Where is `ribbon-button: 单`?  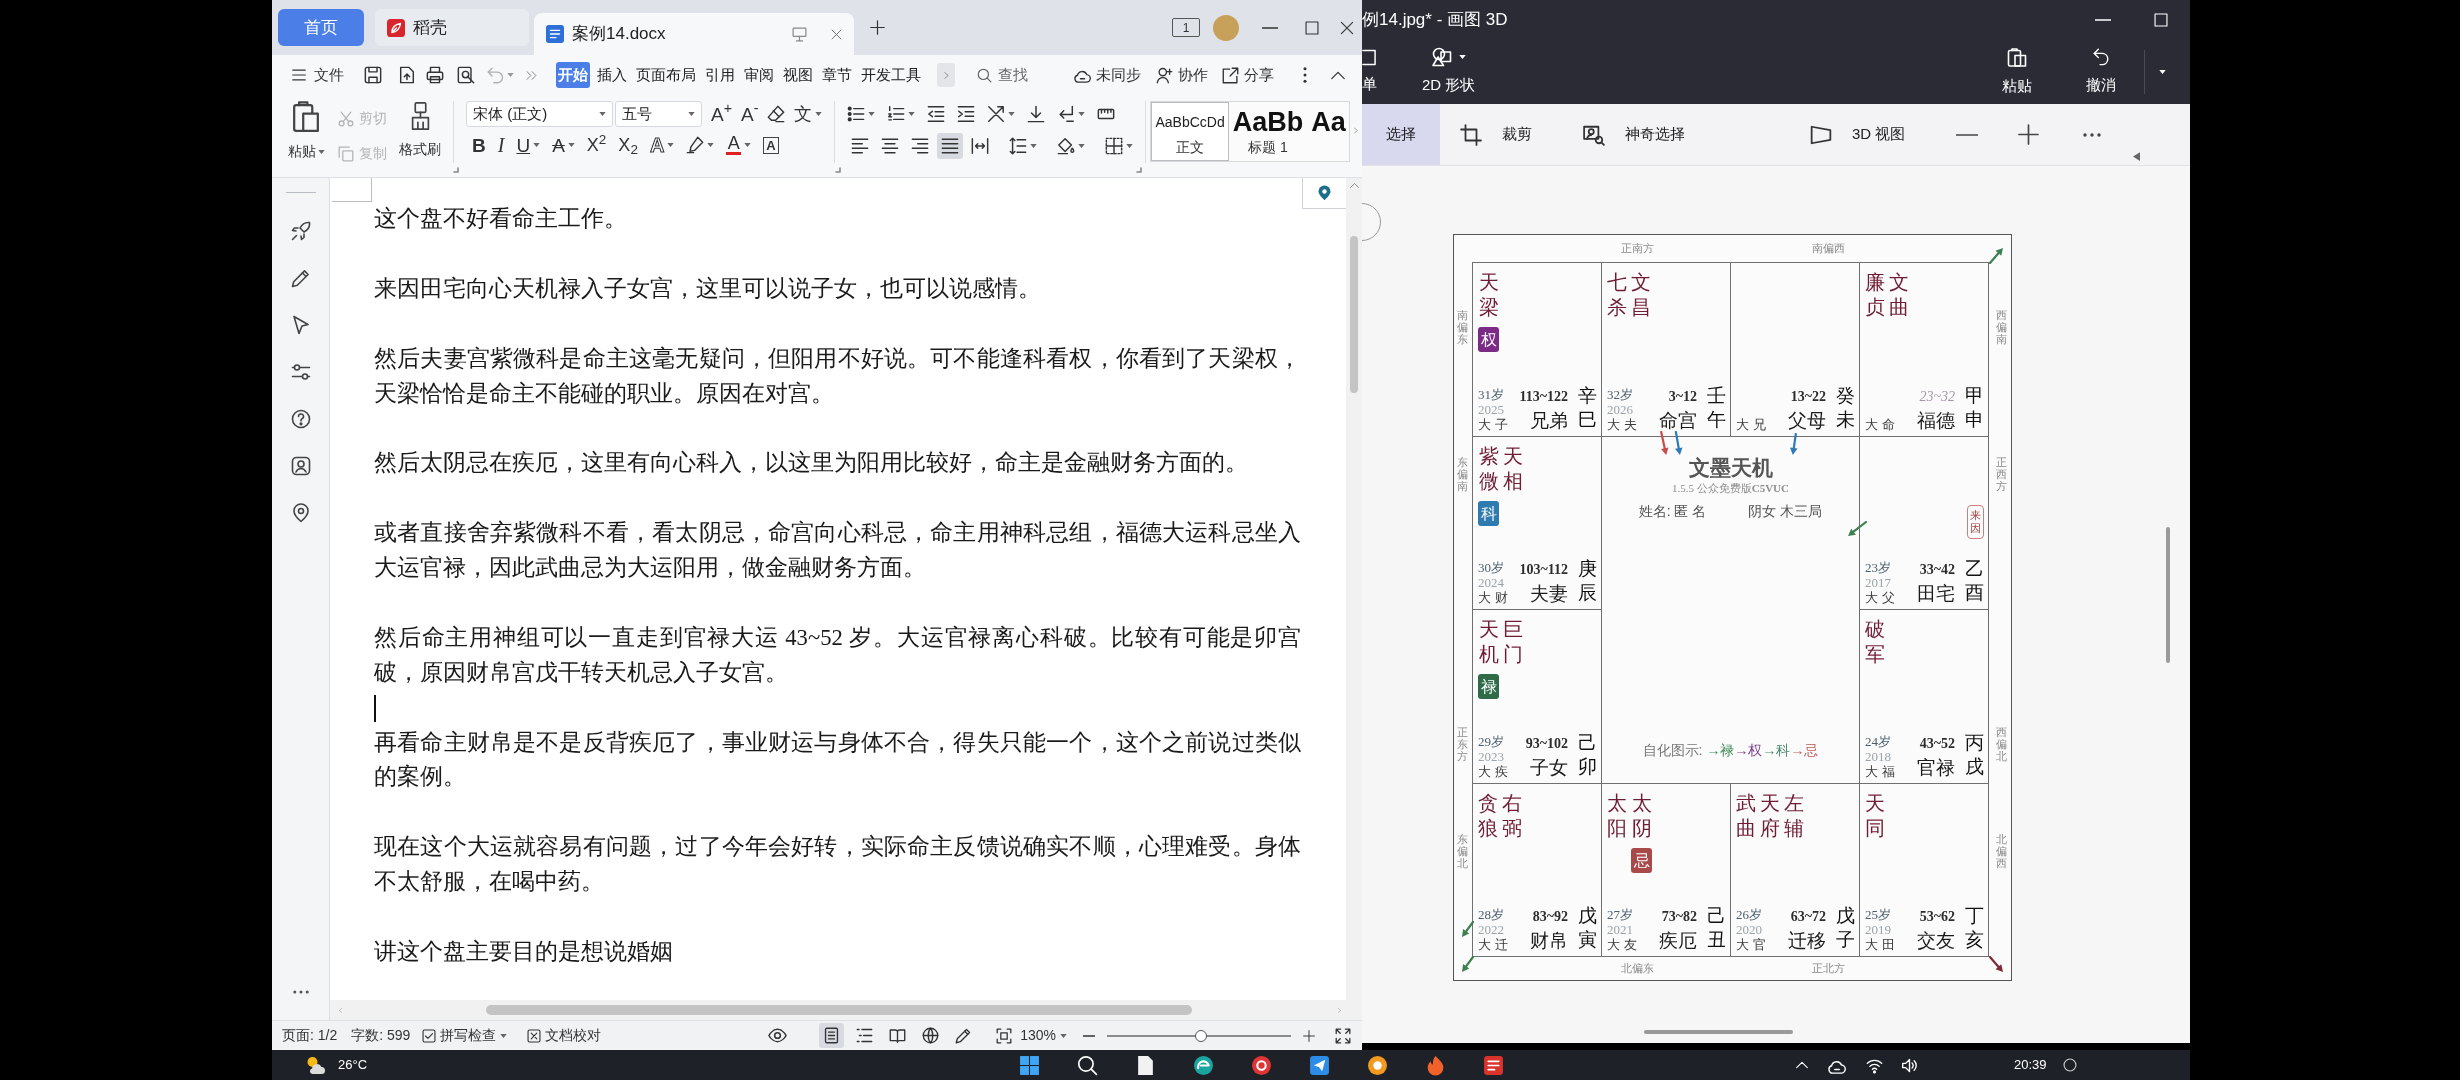 ribbon-button: 单 is located at coordinates (1369, 72).